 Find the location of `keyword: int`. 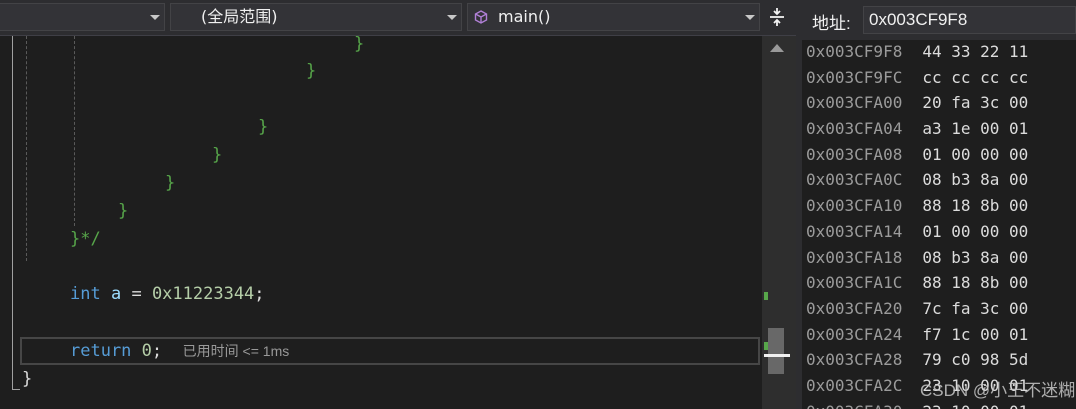

keyword: int is located at coordinates (85, 294).